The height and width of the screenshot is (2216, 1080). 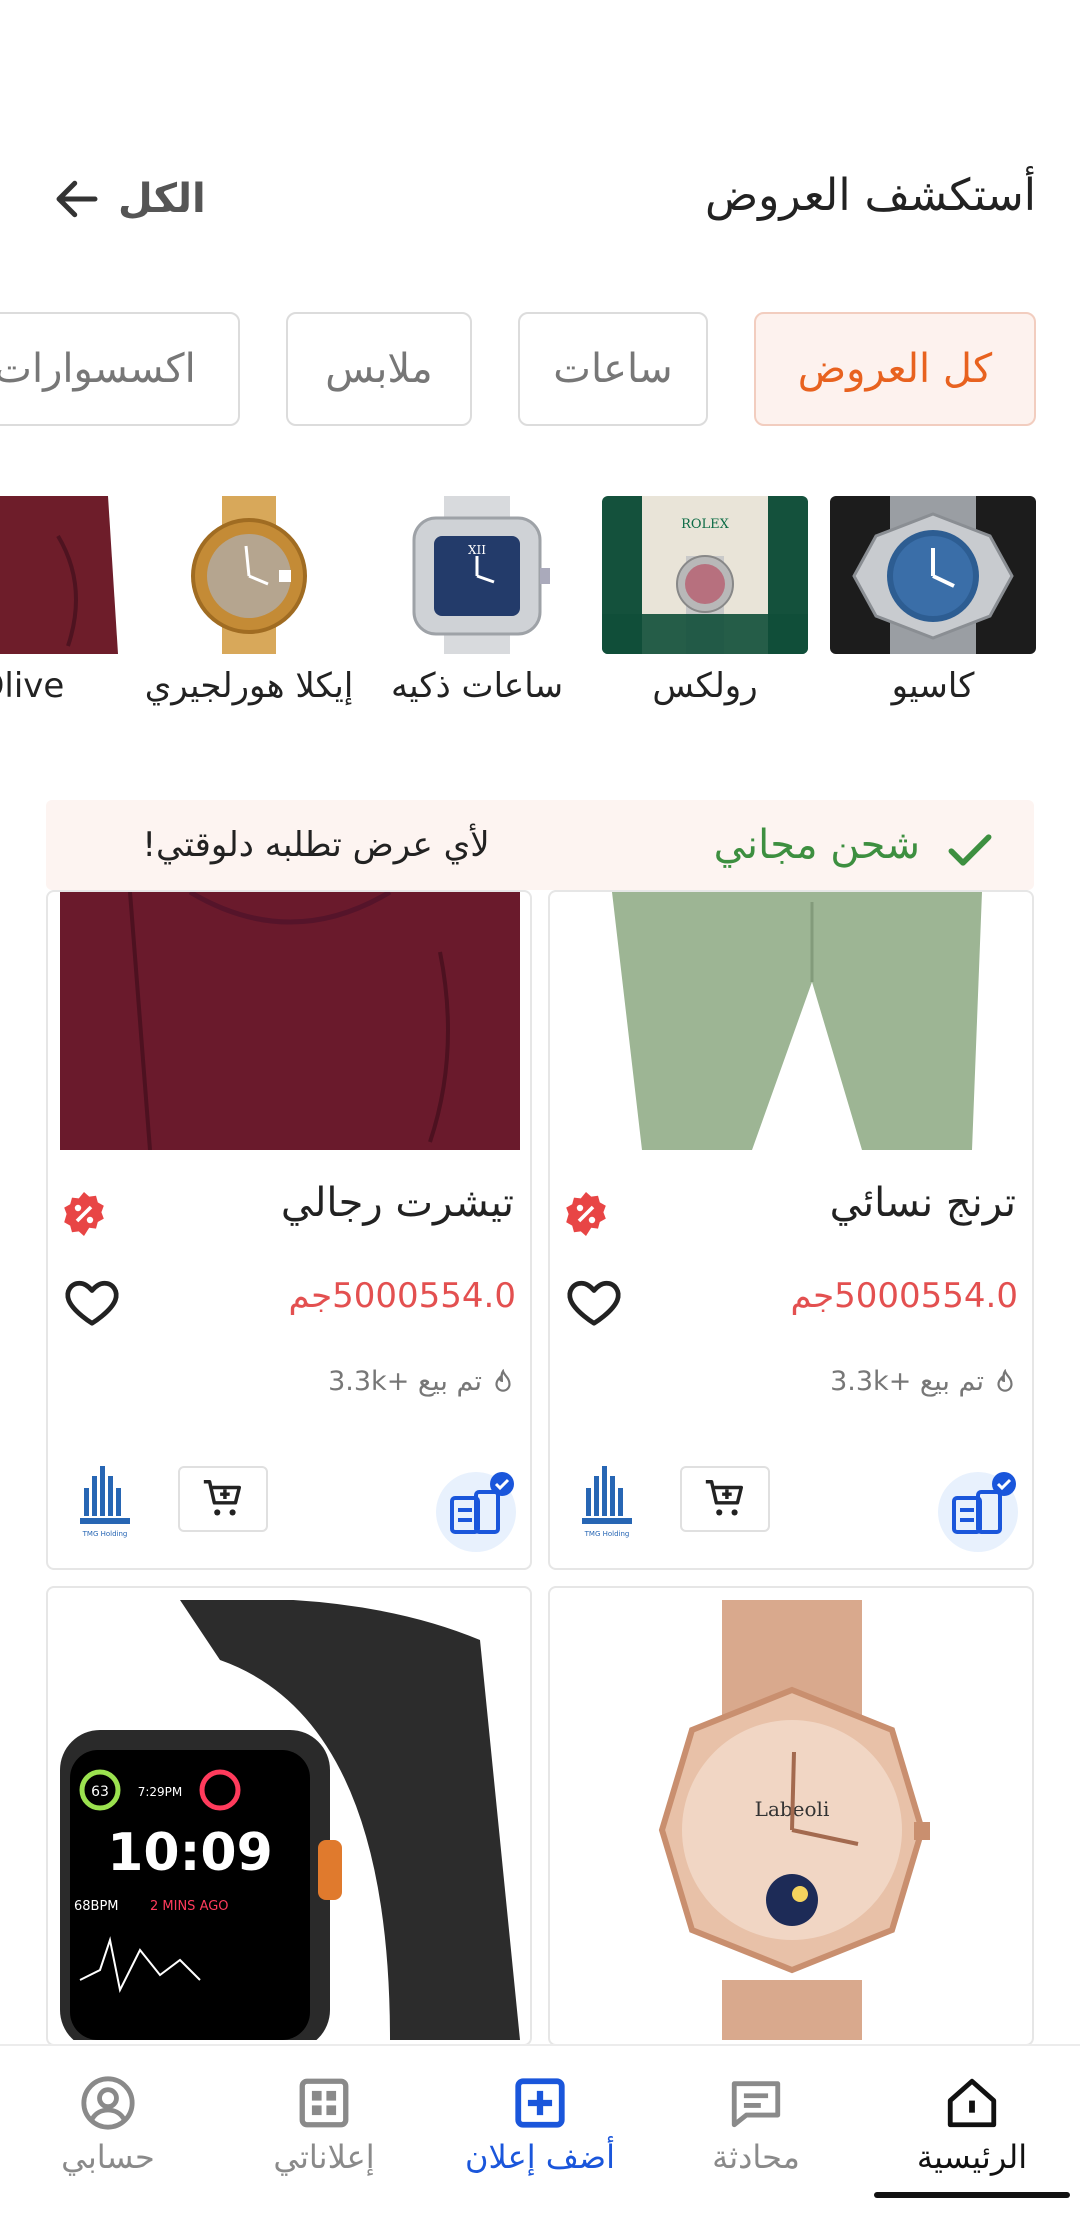 I want to click on brand-item-rolex: ROLEX رولكس, so click(x=705, y=601).